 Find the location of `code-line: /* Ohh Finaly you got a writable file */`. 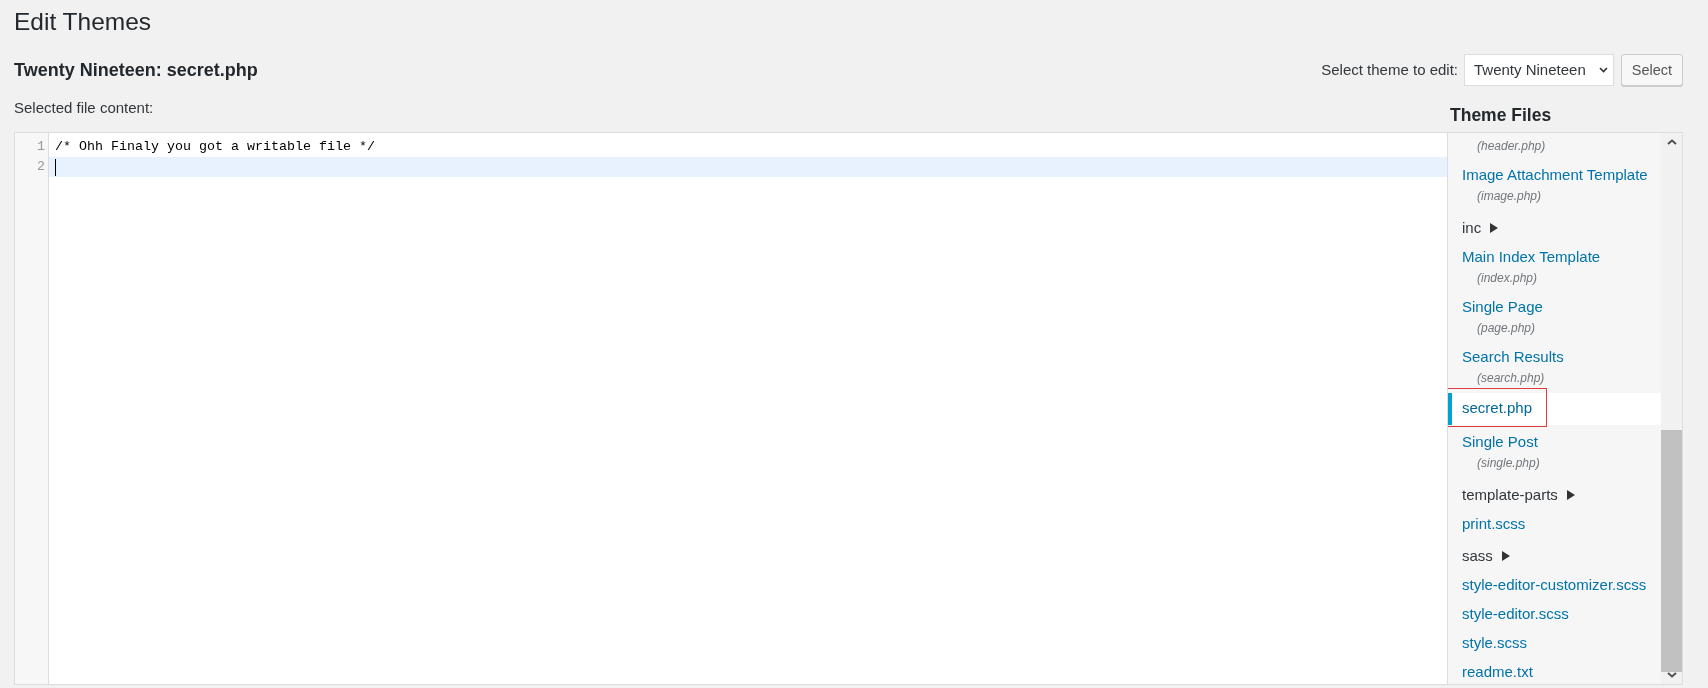

code-line: /* Ohh Finaly you got a writable file */ is located at coordinates (215, 147).